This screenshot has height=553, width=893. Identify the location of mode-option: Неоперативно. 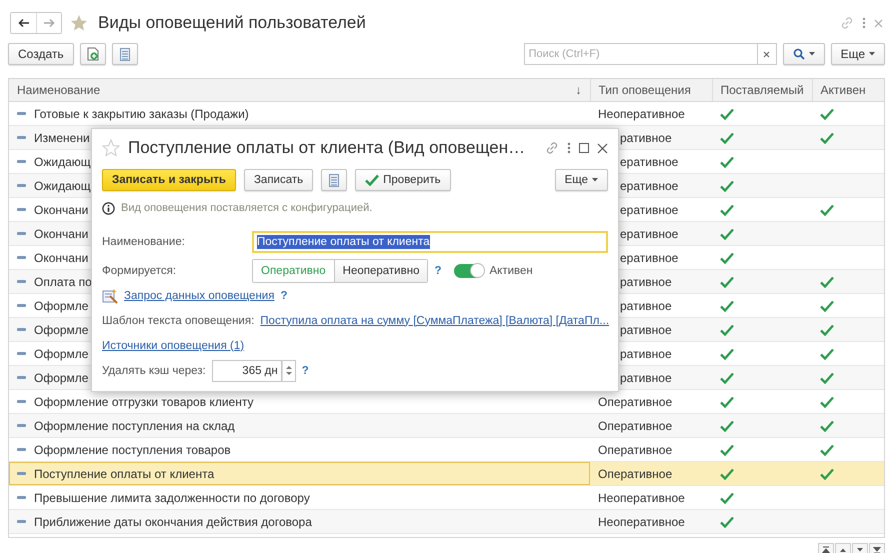
(381, 271).